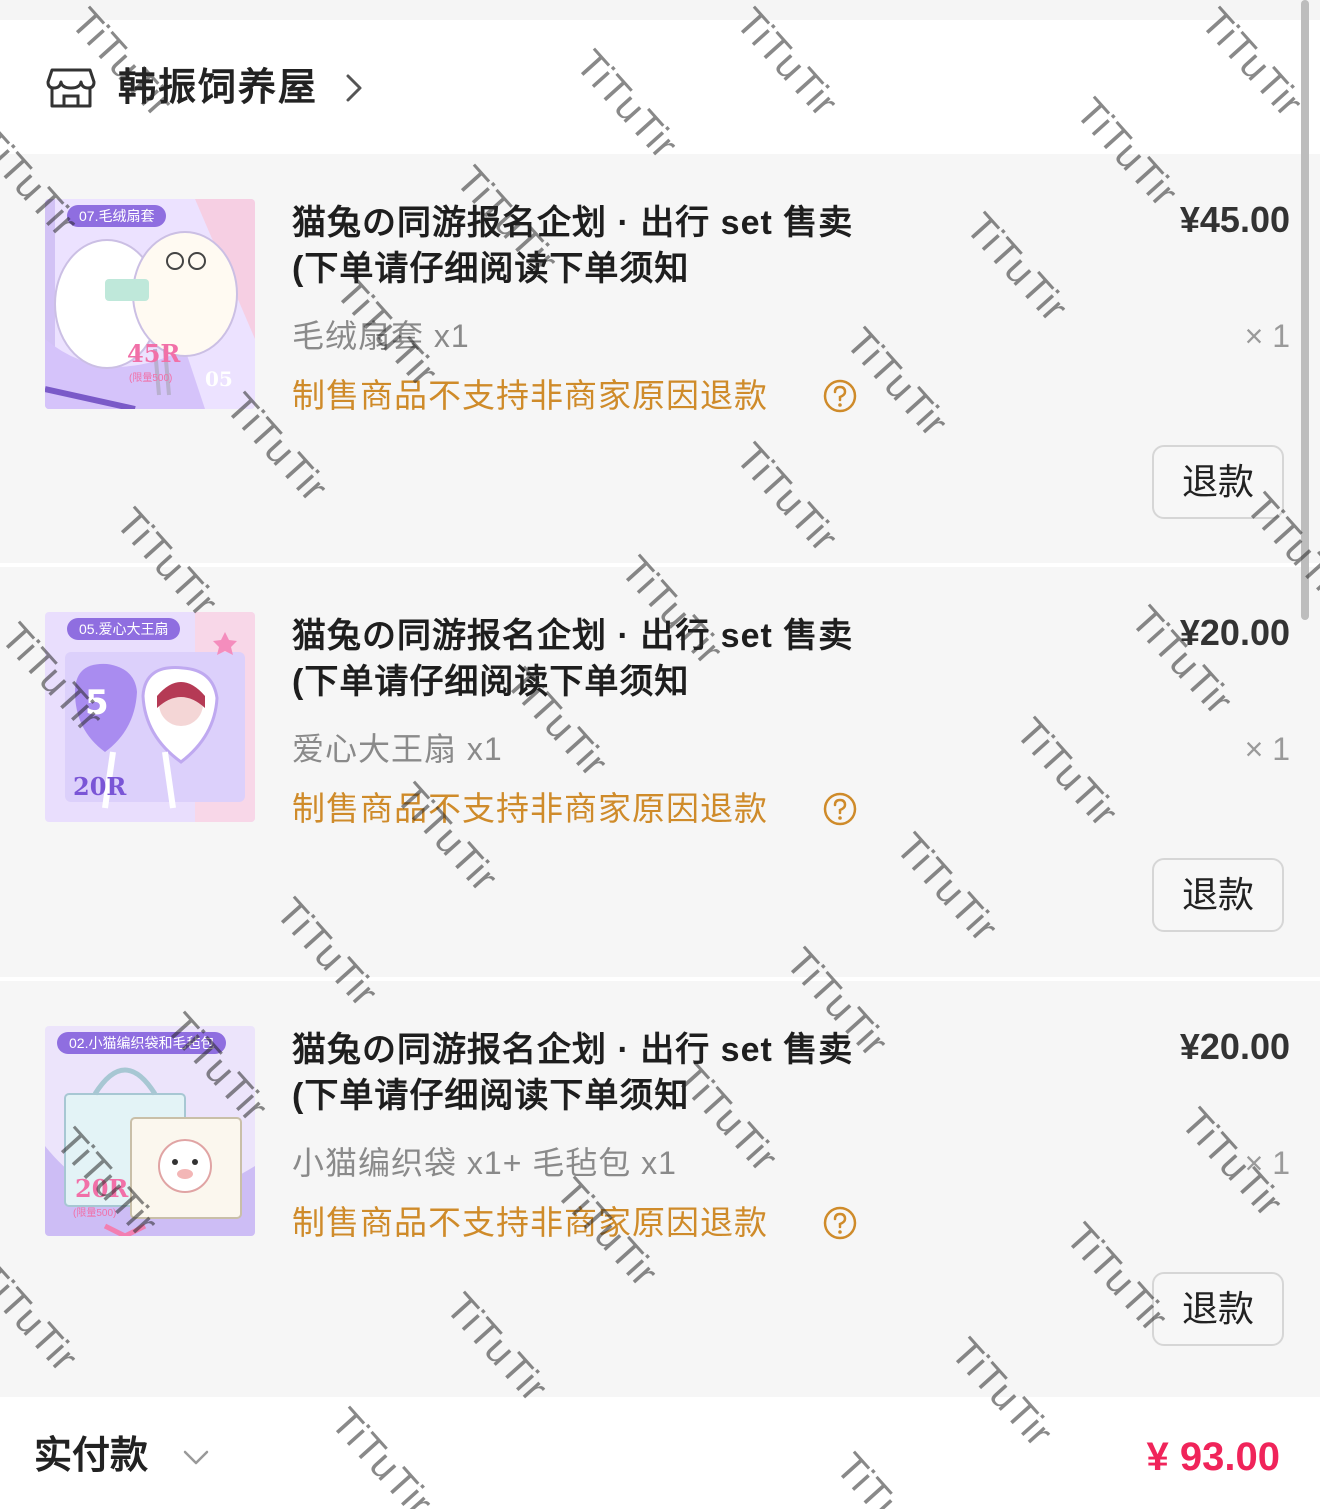 Image resolution: width=1320 pixels, height=1509 pixels. I want to click on chevron-down-icon, so click(196, 1457).